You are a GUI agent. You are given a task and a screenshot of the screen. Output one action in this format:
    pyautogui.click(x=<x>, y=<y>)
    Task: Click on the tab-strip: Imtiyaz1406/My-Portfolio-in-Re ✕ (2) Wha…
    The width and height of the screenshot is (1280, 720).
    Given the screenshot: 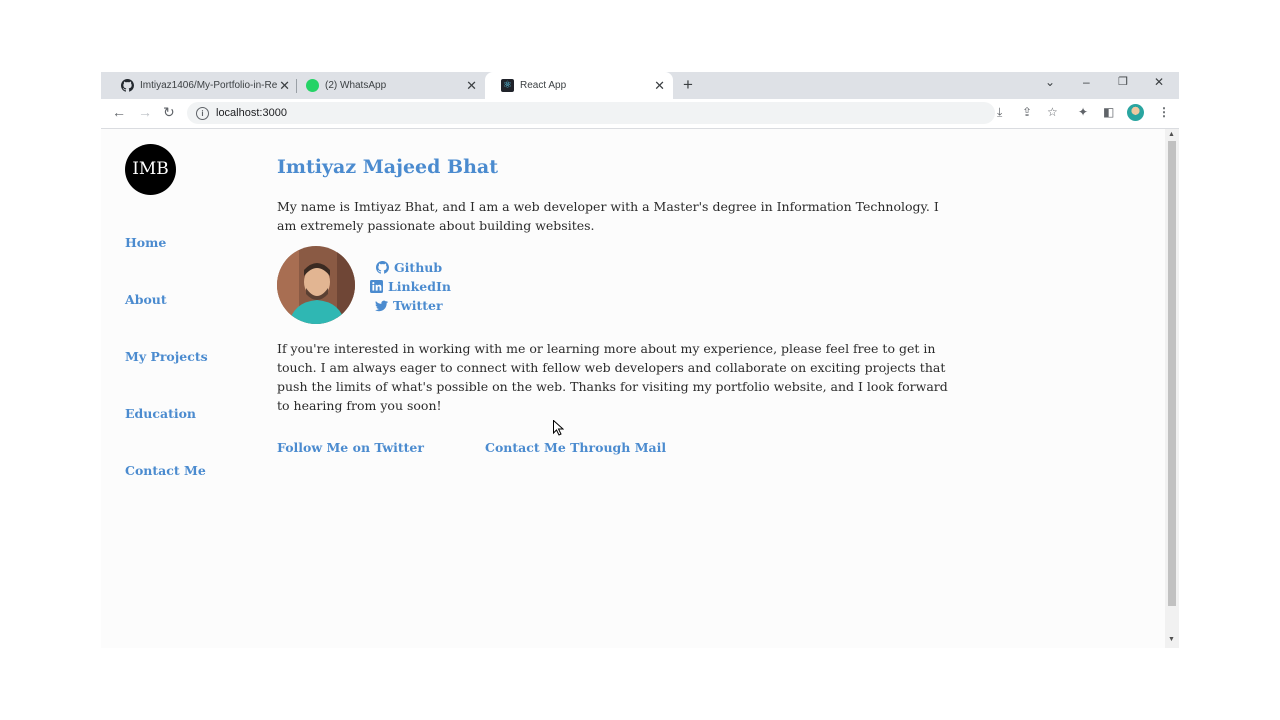 What is the action you would take?
    pyautogui.click(x=640, y=85)
    